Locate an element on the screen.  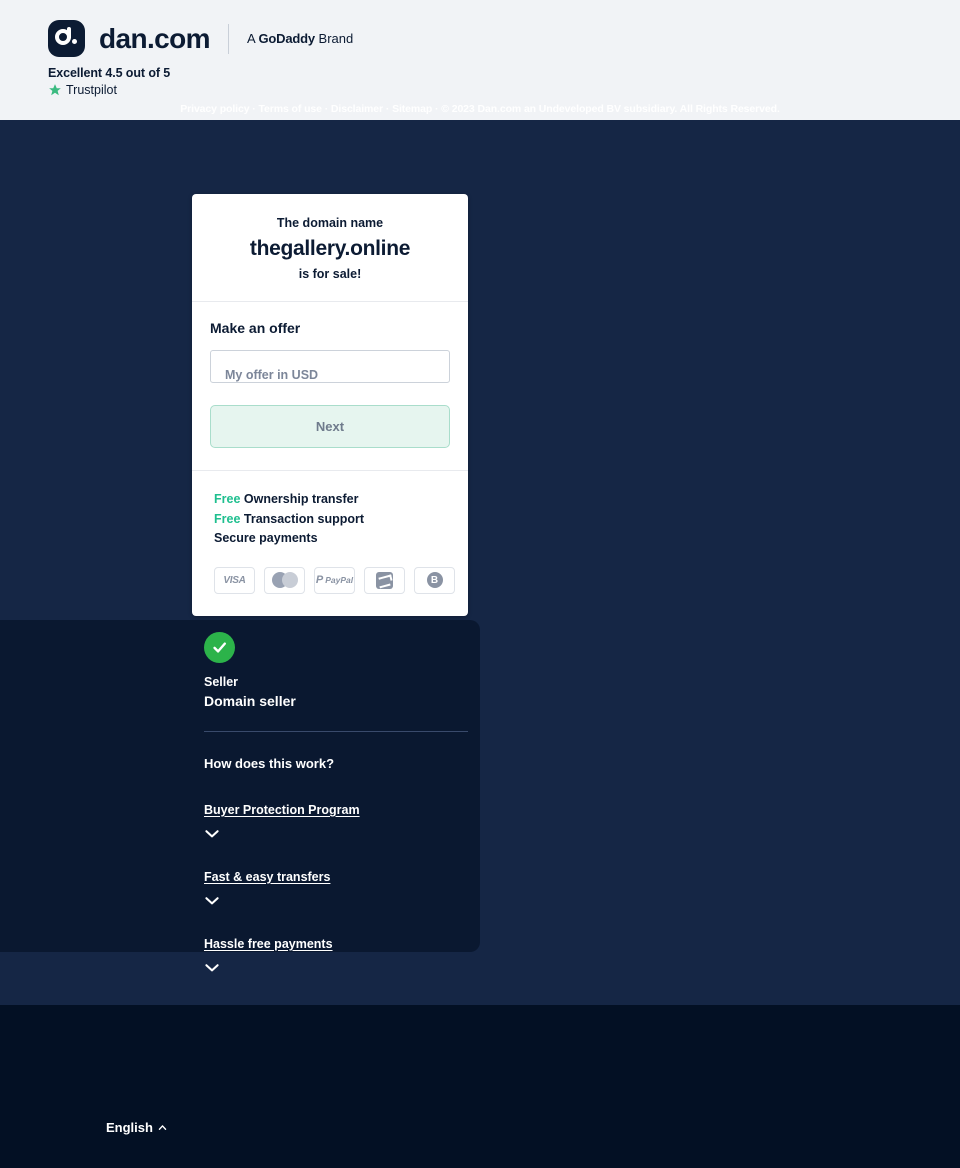
godaddy-suffix: Brand is located at coordinates (334, 38).